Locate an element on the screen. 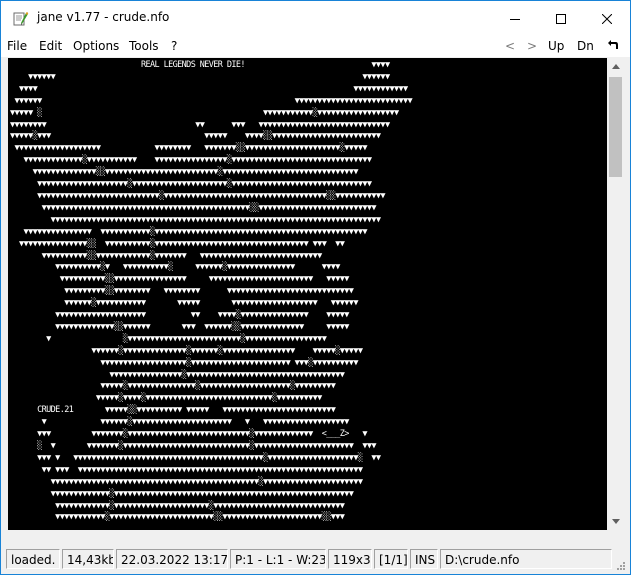 The width and height of the screenshot is (631, 575). nav-next-button: > is located at coordinates (532, 46).